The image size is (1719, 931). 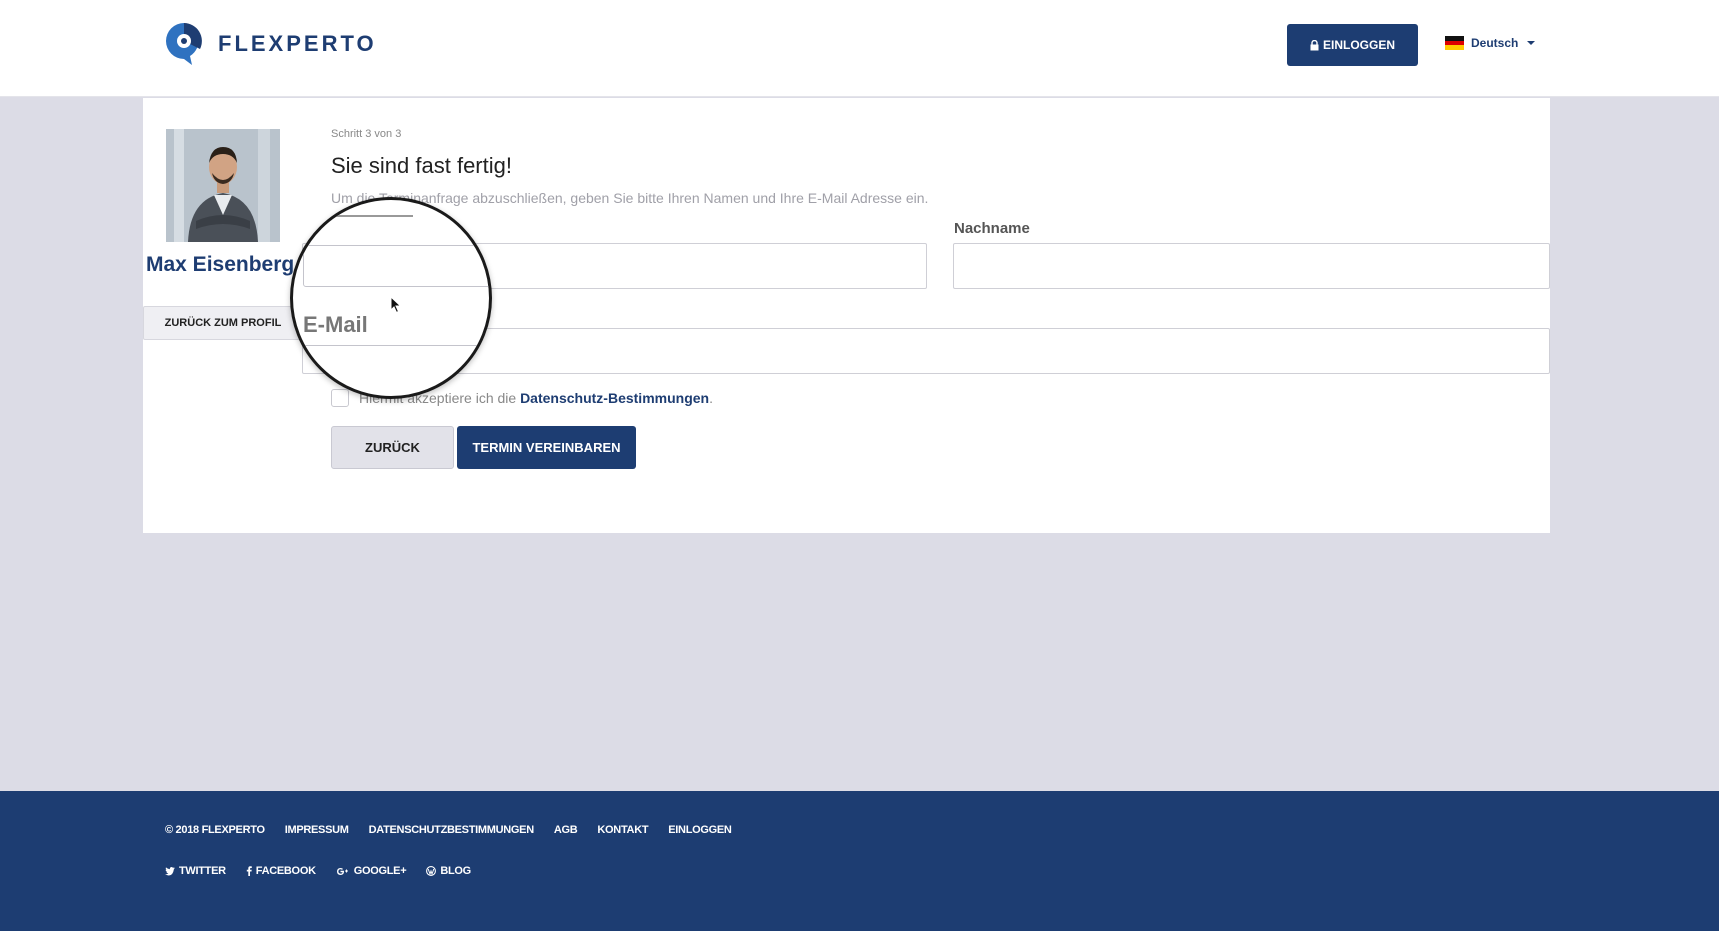 I want to click on email-input, so click(x=926, y=351).